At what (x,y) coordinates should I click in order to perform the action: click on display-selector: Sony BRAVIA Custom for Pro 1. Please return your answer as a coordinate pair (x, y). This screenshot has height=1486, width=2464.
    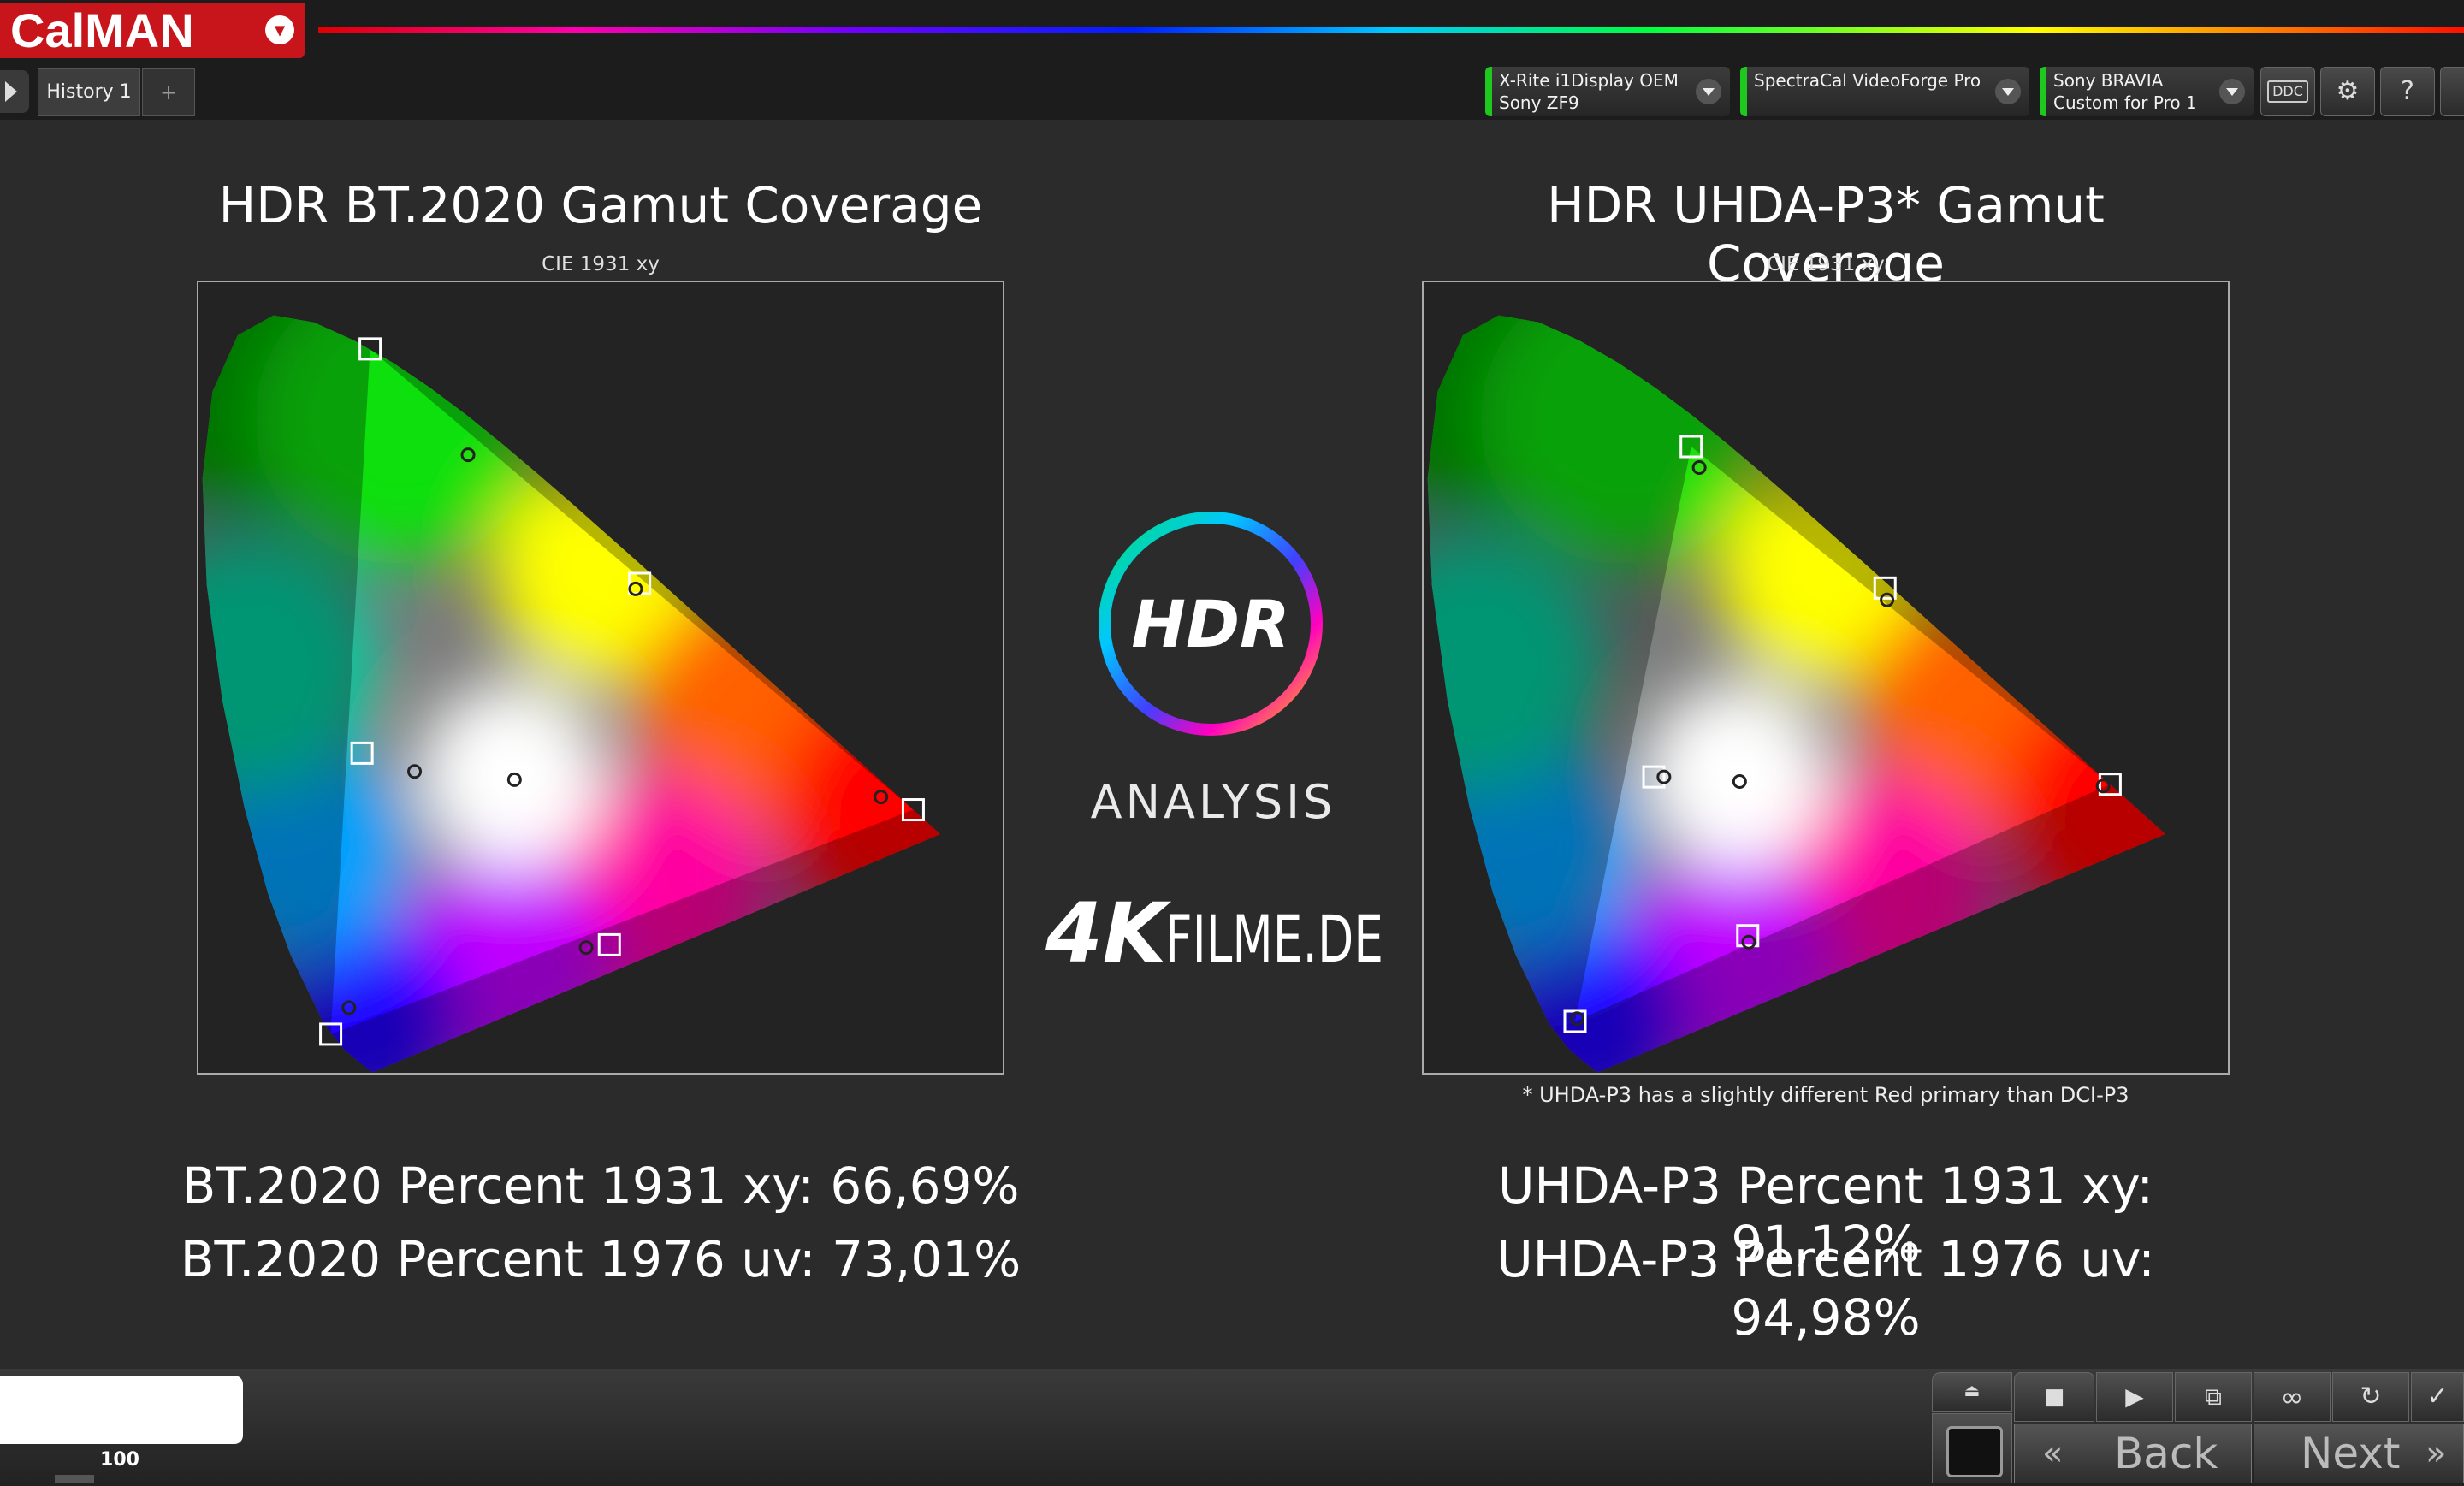
    Looking at the image, I should click on (2147, 91).